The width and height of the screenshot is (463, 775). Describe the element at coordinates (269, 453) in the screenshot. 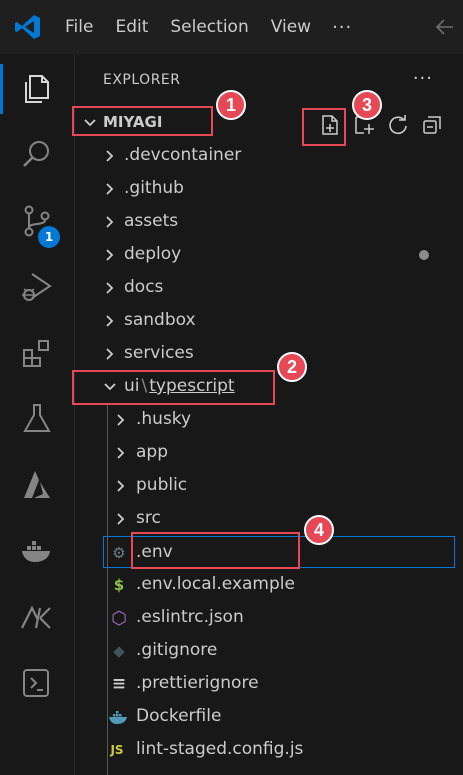

I see `tree-folder: app` at that location.